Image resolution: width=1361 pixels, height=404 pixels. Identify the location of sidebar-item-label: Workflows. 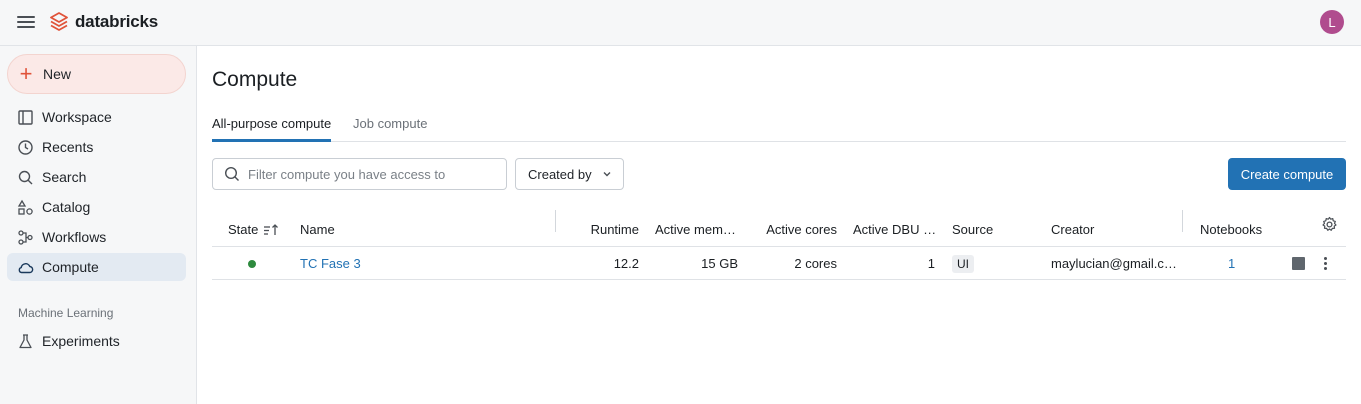
(74, 237).